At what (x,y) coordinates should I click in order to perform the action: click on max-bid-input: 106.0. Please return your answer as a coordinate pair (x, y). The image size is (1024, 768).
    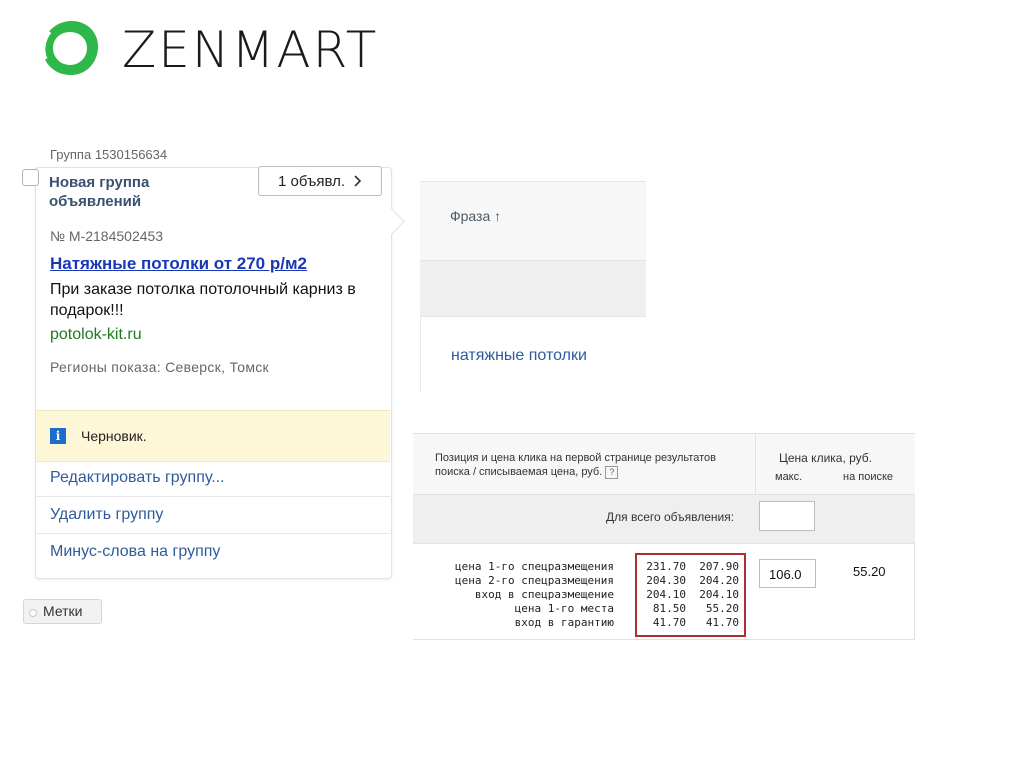
    Looking at the image, I should click on (787, 573).